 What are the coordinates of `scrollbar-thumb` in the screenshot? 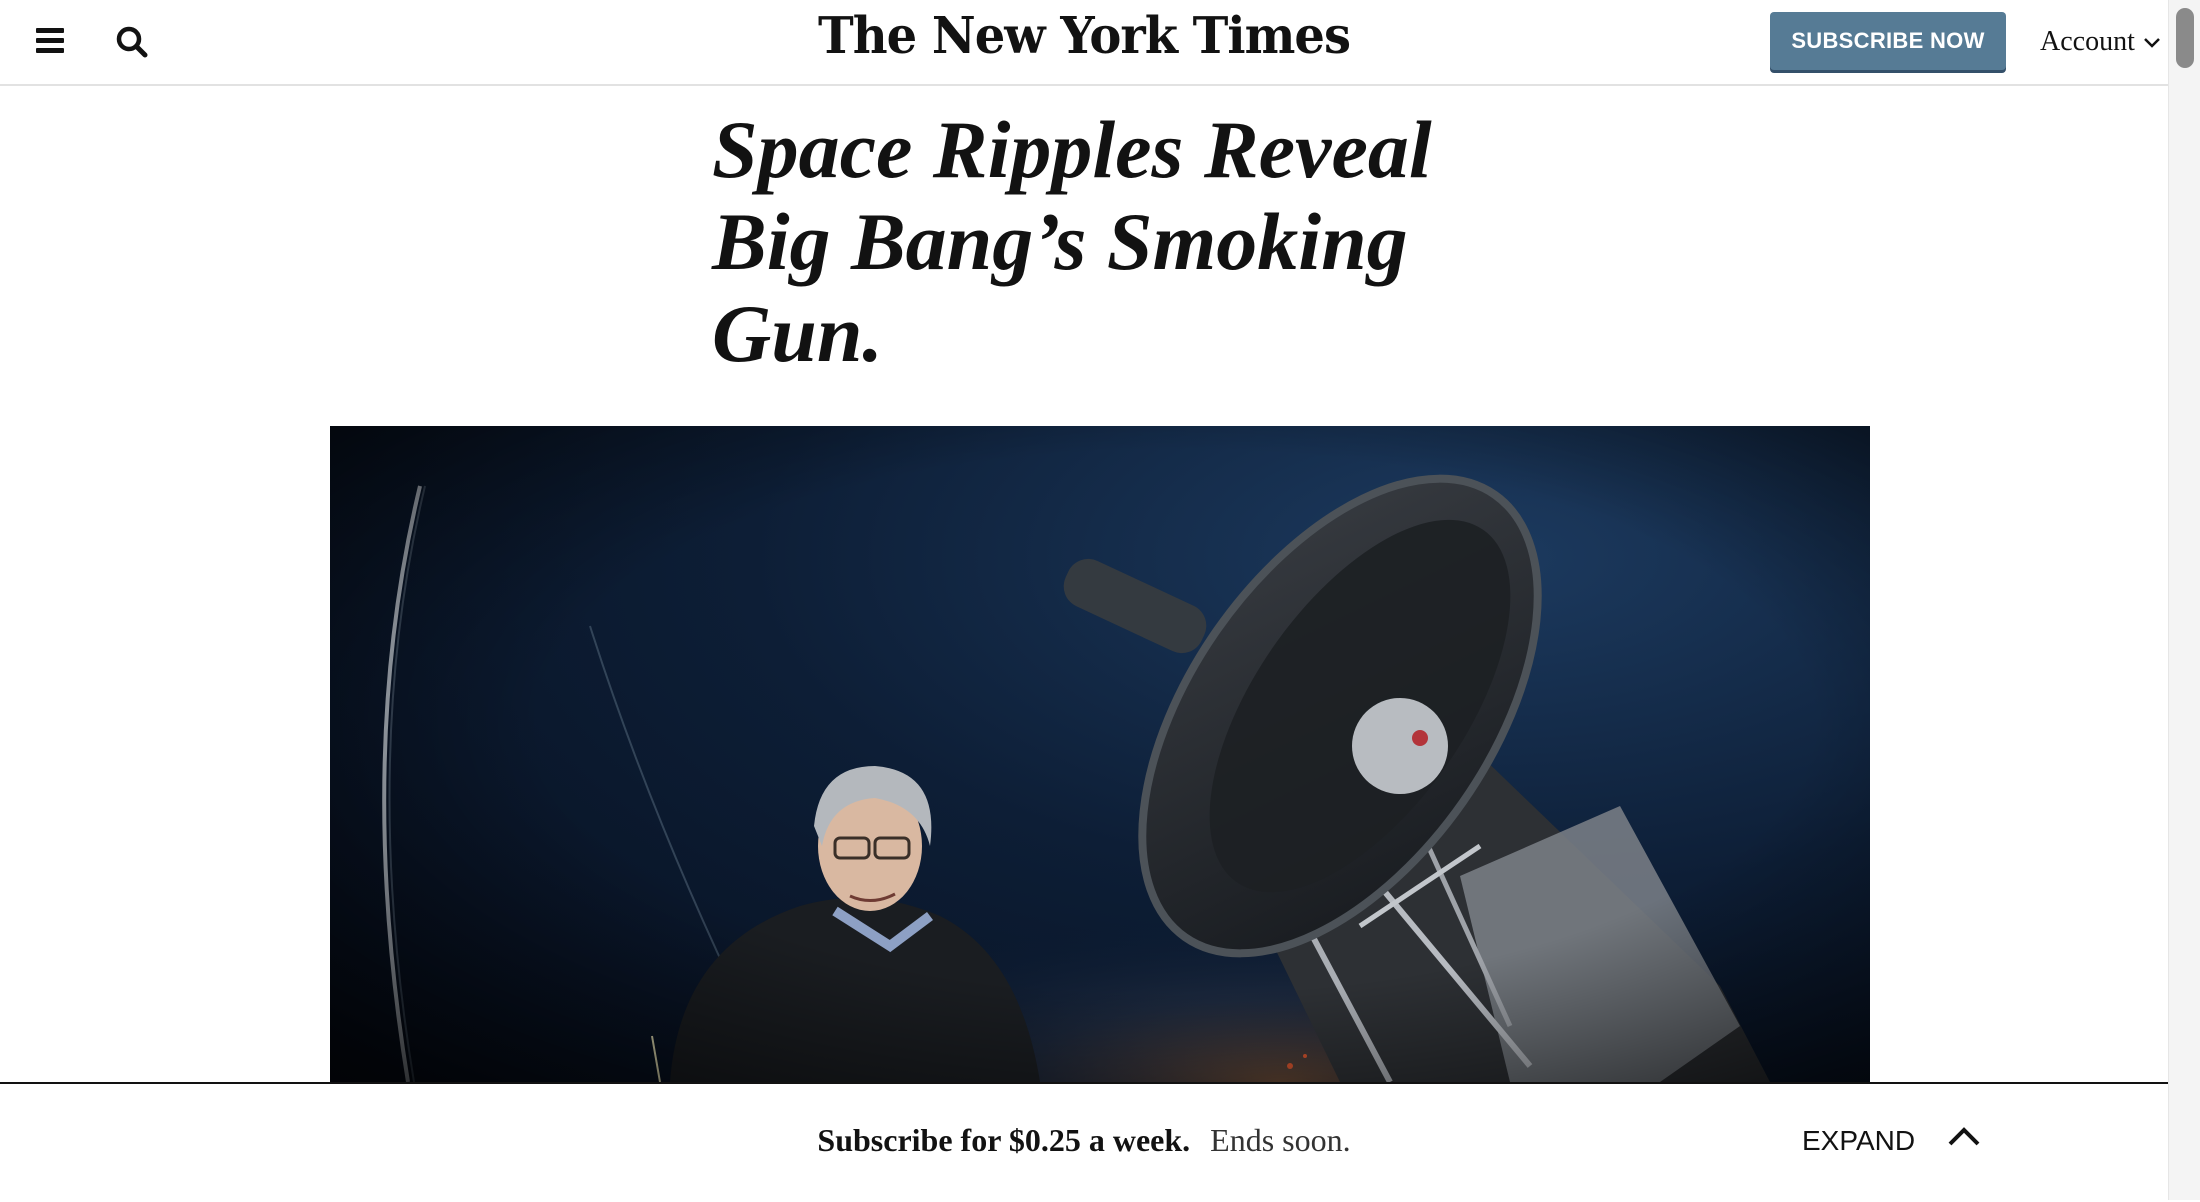 It's located at (2185, 38).